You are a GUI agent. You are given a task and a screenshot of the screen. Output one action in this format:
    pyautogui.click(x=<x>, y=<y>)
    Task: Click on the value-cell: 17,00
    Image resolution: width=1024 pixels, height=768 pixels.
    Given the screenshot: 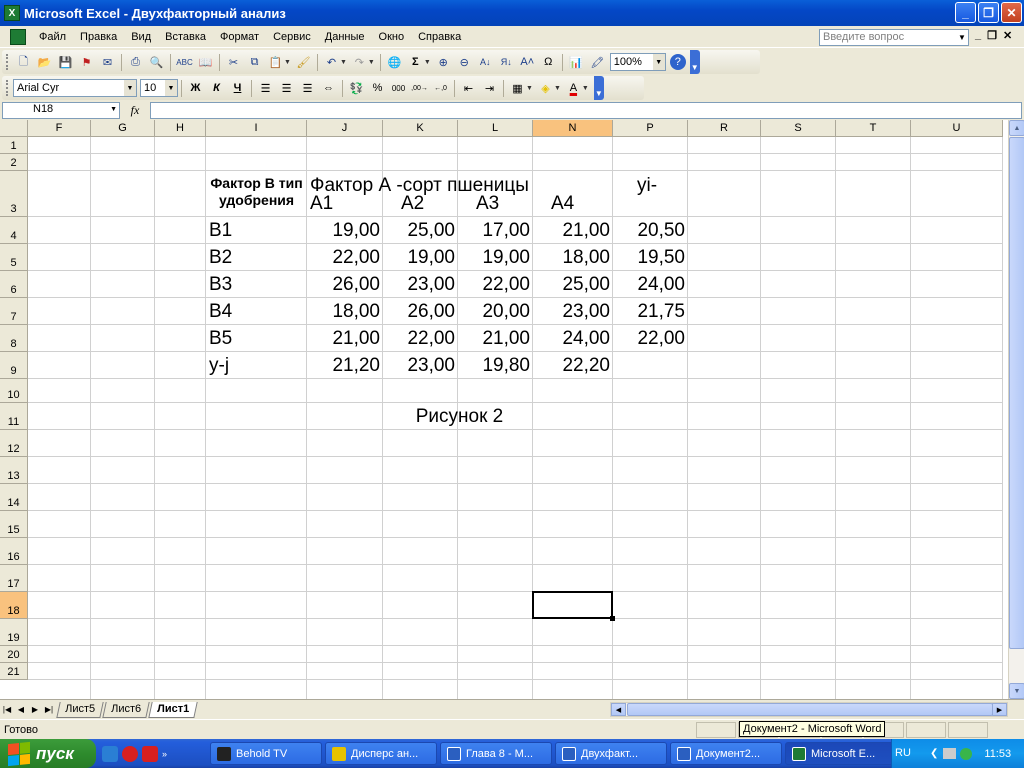 What is the action you would take?
    pyautogui.click(x=495, y=231)
    